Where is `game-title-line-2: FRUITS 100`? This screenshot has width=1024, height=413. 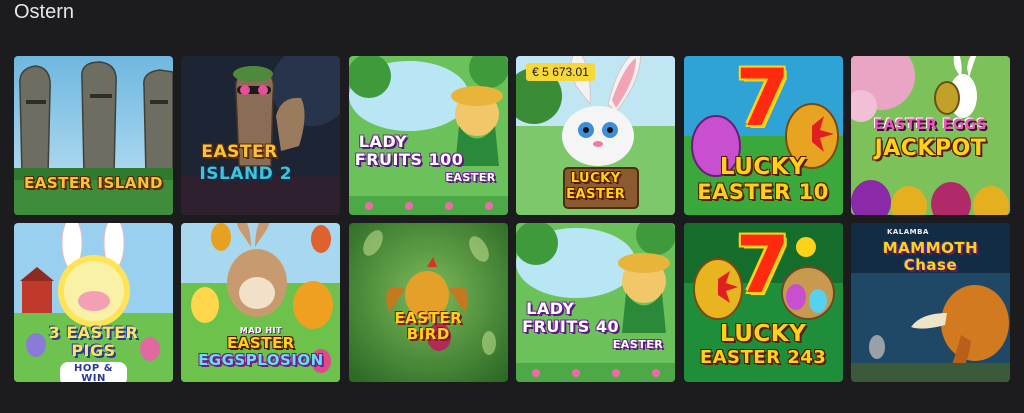 game-title-line-2: FRUITS 100 is located at coordinates (409, 159).